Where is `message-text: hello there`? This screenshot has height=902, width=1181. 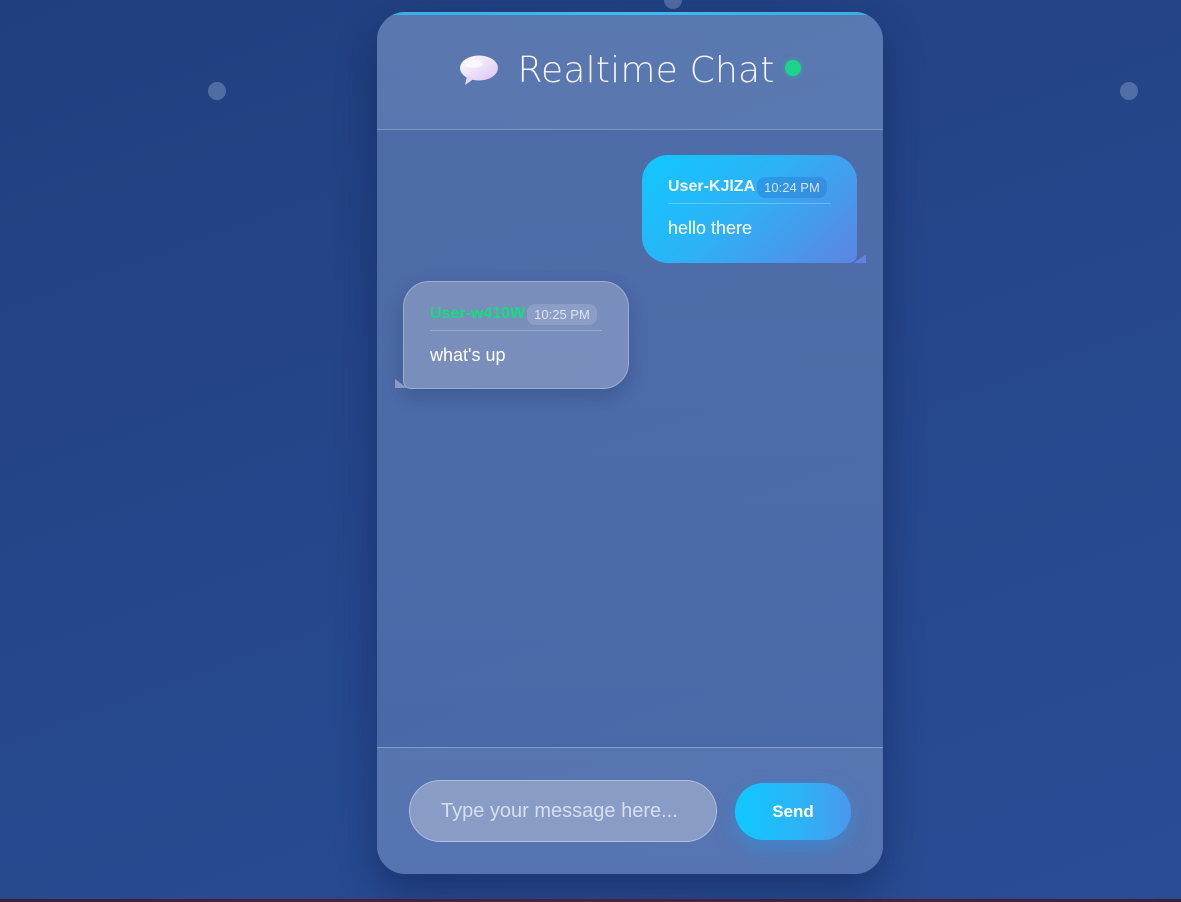
message-text: hello there is located at coordinates (710, 228).